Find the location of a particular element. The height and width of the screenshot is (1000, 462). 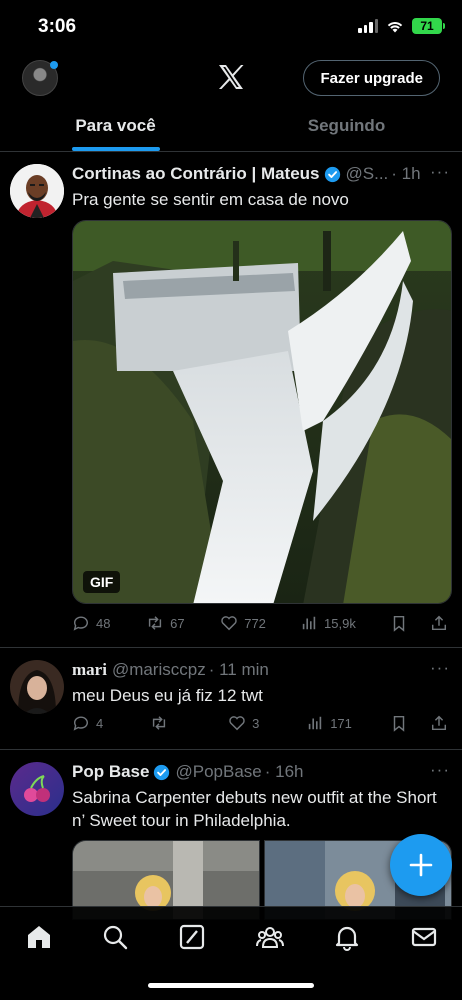

author-name: mari is located at coordinates (89, 670).